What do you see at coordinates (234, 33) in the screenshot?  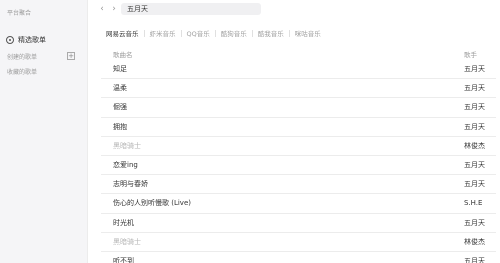 I see `tab-source: 酷狗音乐` at bounding box center [234, 33].